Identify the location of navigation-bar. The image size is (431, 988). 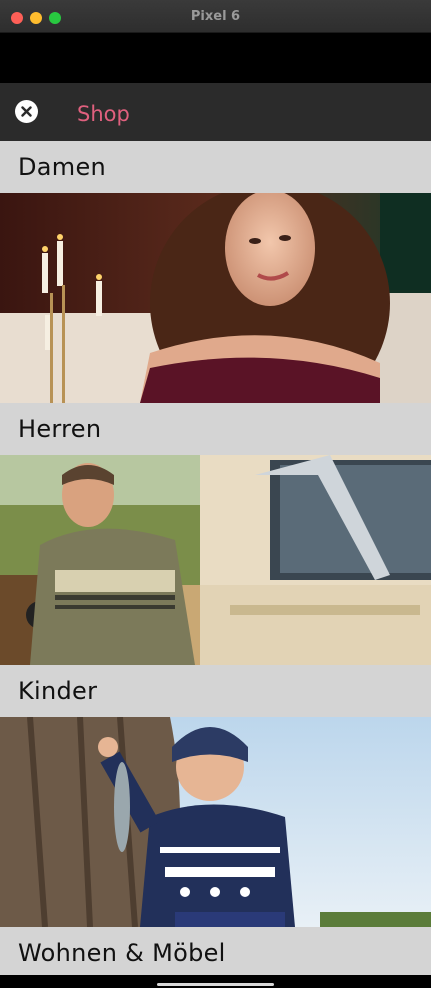
(215, 981).